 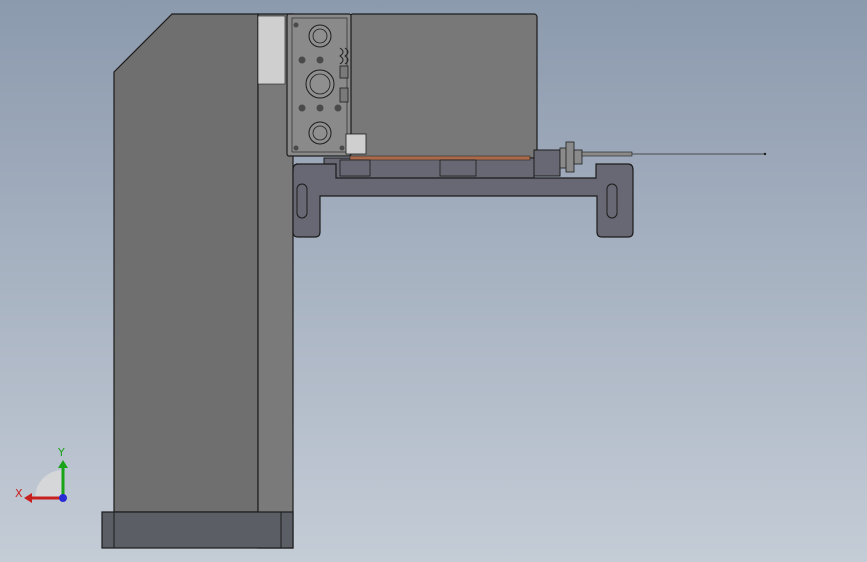 I want to click on plate-spacer-block, so click(x=356, y=144).